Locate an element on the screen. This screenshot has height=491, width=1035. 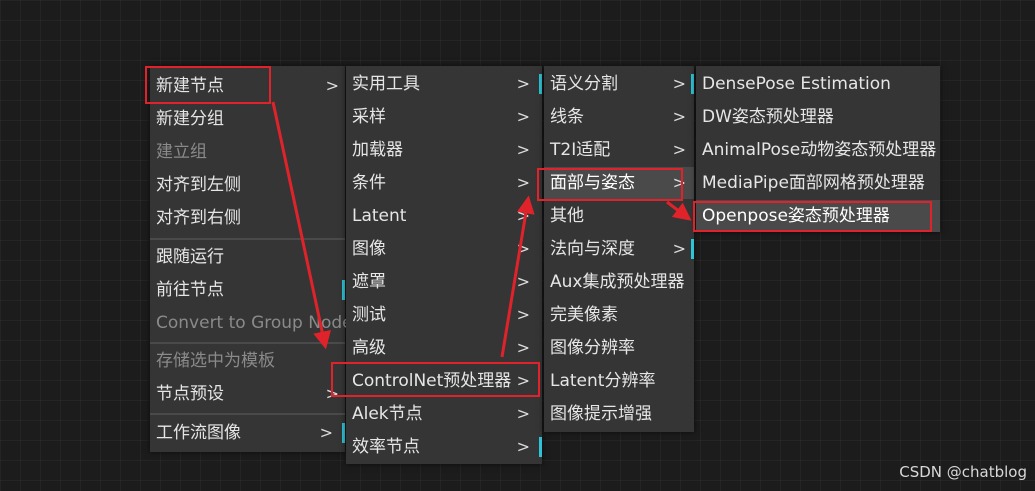
annotation-box-openpose is located at coordinates (812, 216).